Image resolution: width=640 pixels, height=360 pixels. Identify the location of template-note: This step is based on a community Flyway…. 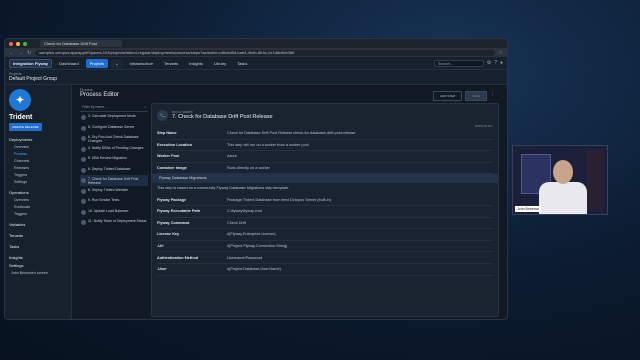
(223, 188).